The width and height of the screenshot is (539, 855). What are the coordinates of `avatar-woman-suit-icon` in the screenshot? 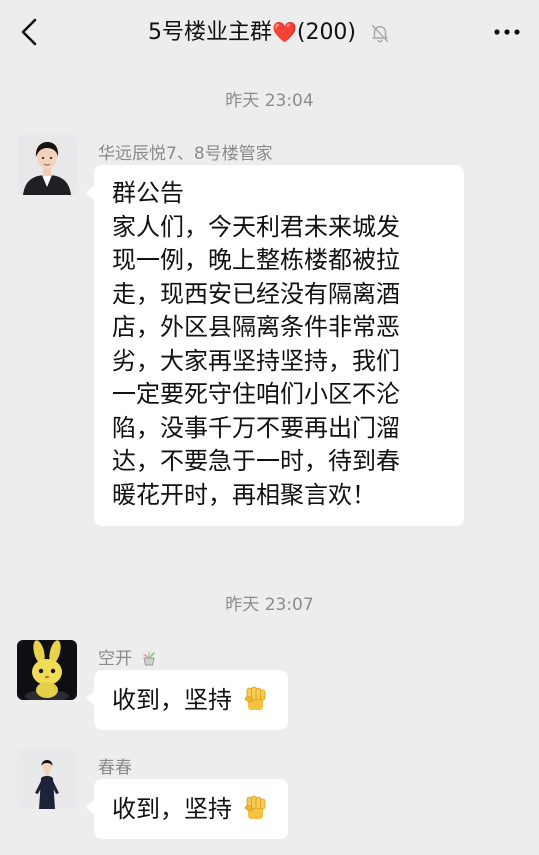 It's located at (47, 165).